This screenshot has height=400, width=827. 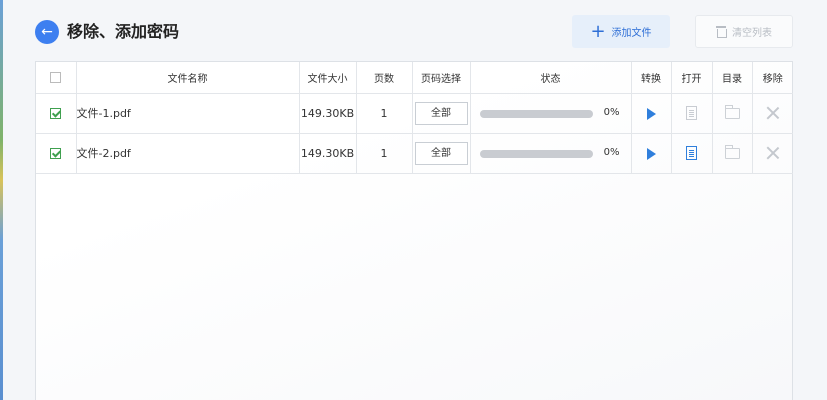 I want to click on file-name: 文件-2.pdf, so click(x=187, y=153).